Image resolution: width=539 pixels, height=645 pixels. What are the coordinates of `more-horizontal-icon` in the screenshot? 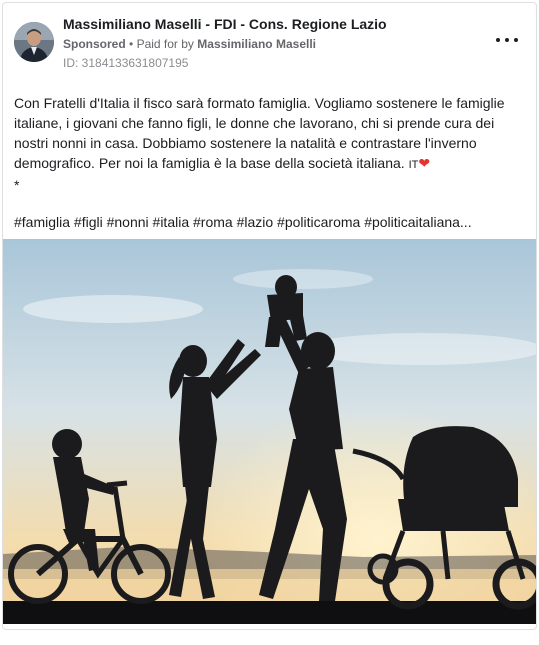 It's located at (498, 40).